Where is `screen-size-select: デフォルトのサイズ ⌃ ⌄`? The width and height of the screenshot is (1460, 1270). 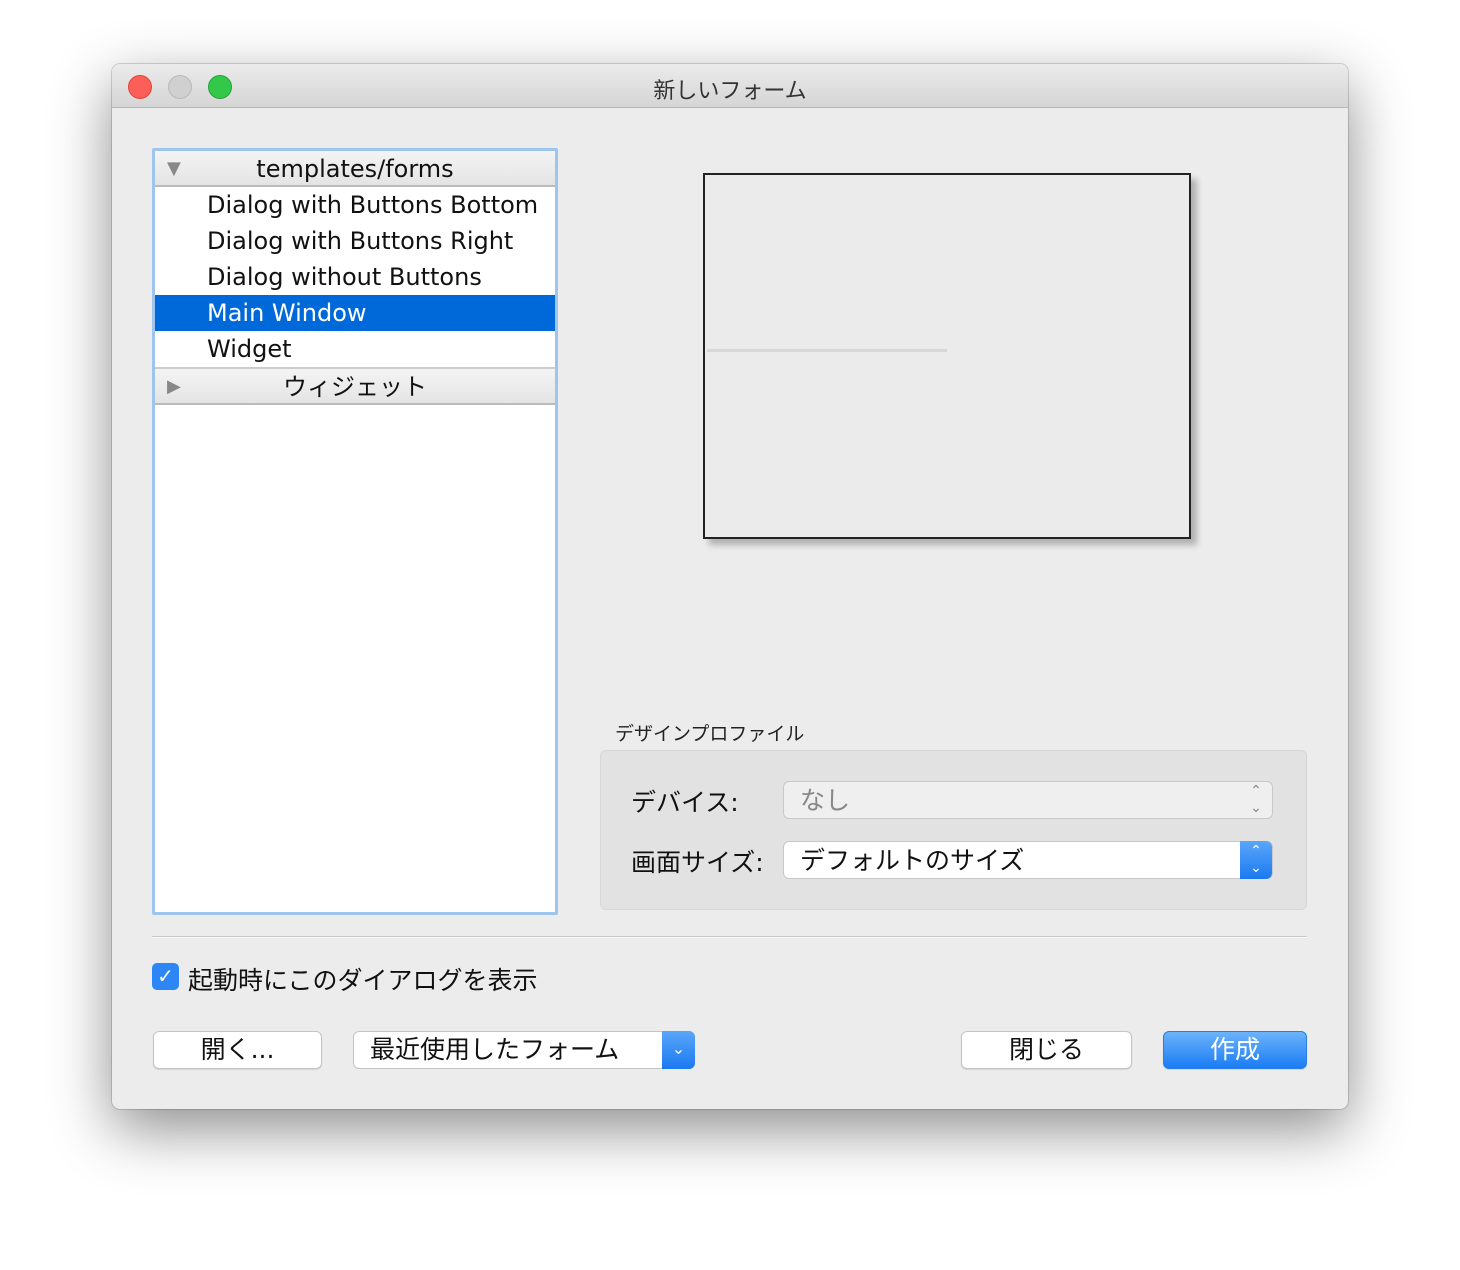
screen-size-select: デフォルトのサイズ ⌃ ⌄ is located at coordinates (1028, 860).